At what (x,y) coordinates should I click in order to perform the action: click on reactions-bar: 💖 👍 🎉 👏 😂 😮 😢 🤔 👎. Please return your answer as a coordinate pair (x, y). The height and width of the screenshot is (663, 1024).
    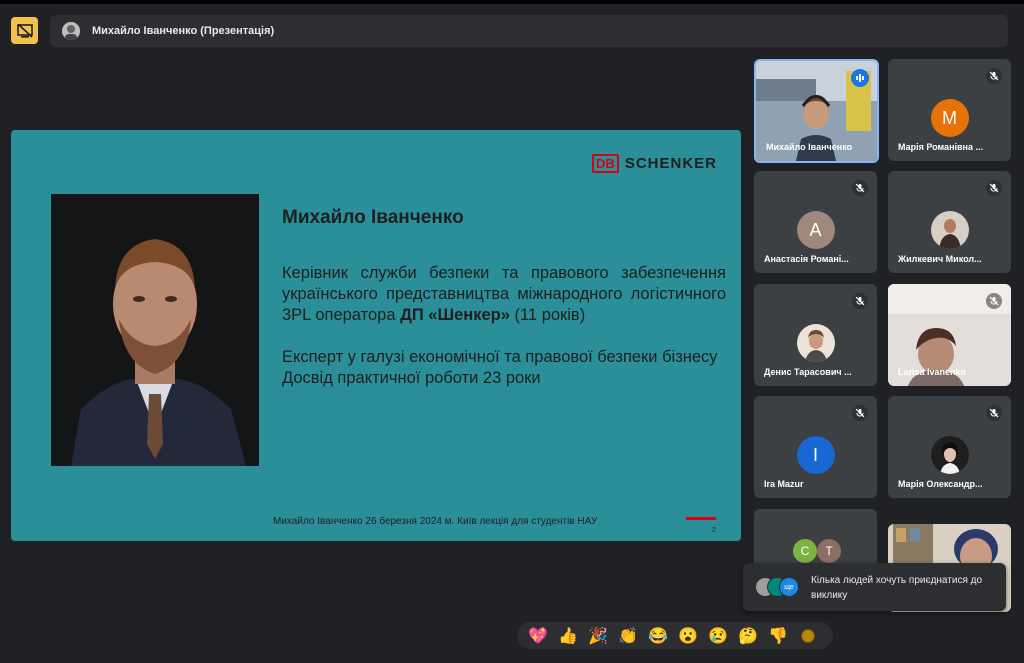
    Looking at the image, I should click on (675, 635).